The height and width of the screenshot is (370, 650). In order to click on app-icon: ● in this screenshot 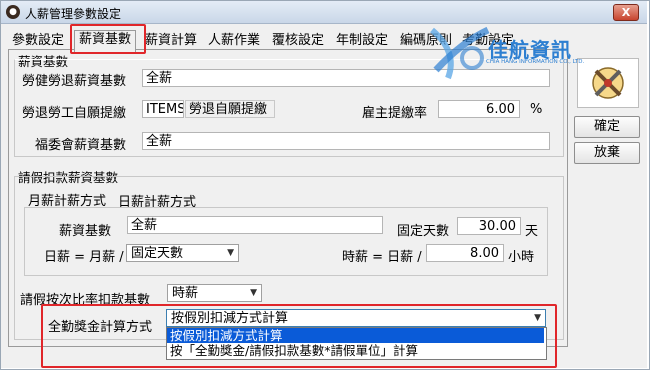, I will do `click(13, 12)`.